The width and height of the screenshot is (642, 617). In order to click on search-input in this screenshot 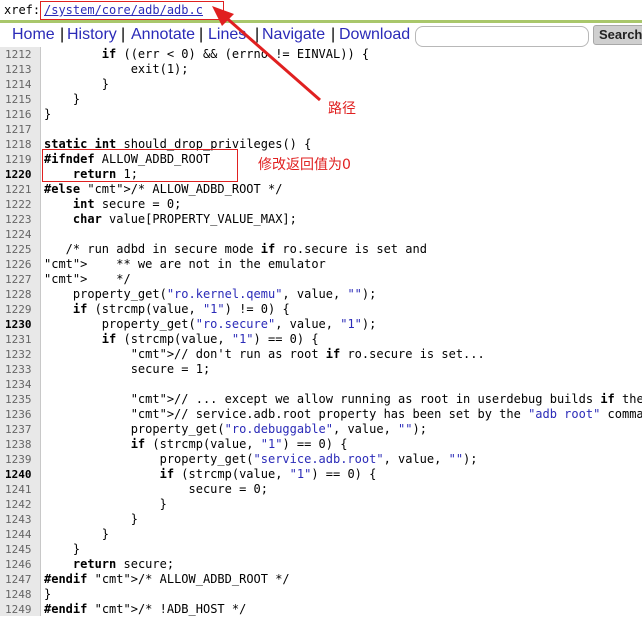, I will do `click(502, 36)`.